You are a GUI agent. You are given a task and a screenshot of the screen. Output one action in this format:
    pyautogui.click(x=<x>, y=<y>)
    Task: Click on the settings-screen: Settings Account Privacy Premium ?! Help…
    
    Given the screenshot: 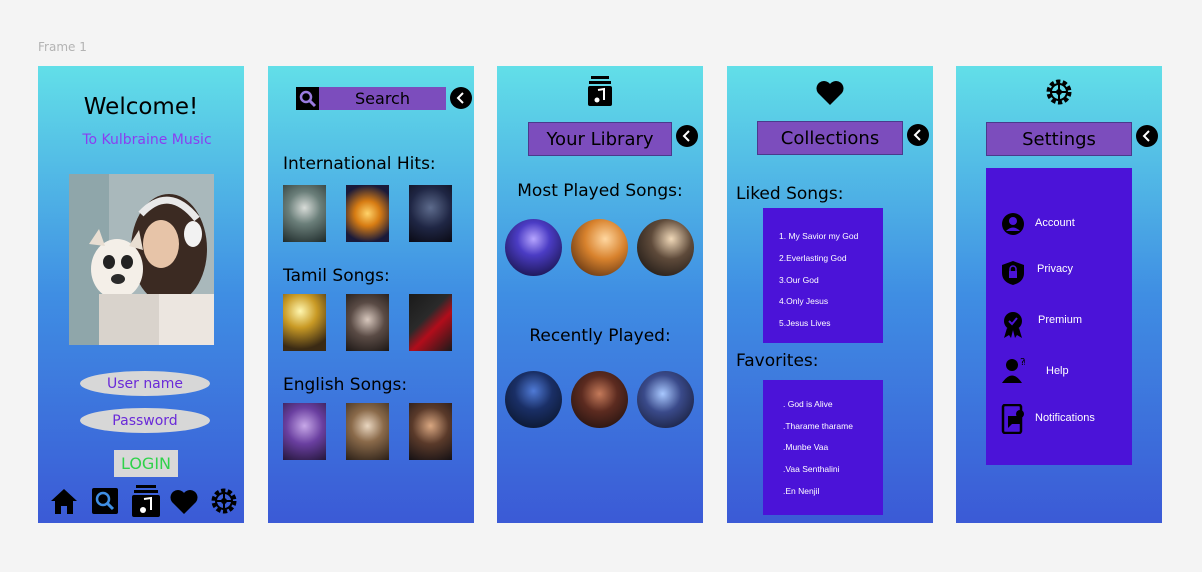 What is the action you would take?
    pyautogui.click(x=1059, y=294)
    